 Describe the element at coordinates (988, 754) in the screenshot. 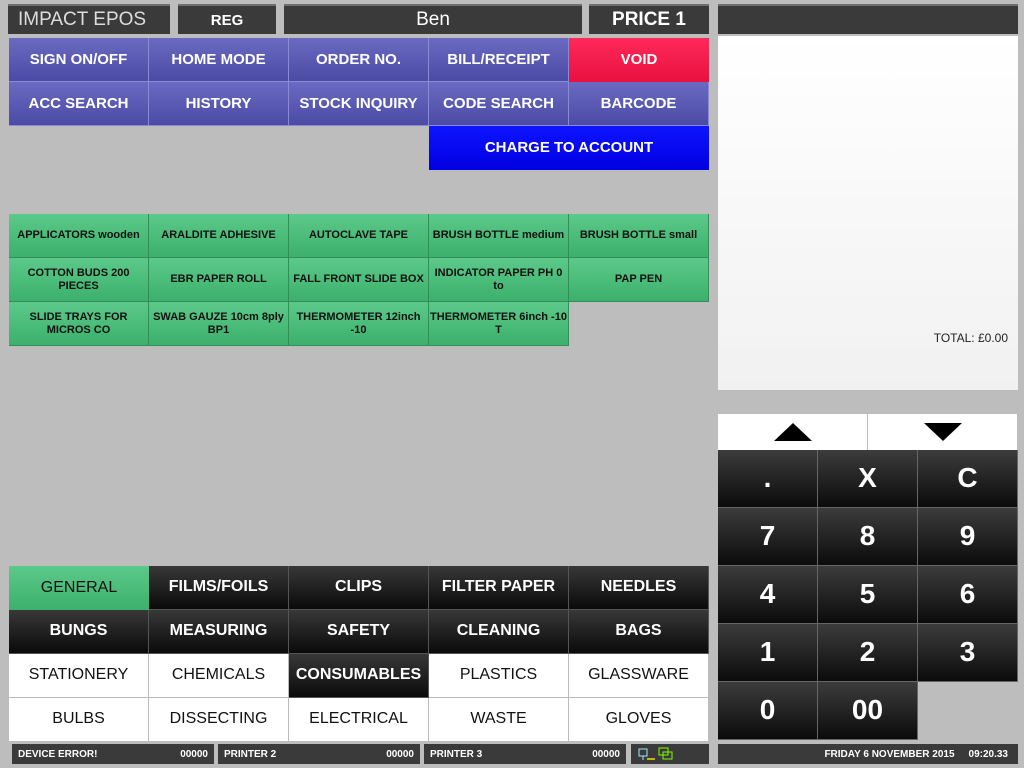

I see `status-time: 09:20.33` at that location.